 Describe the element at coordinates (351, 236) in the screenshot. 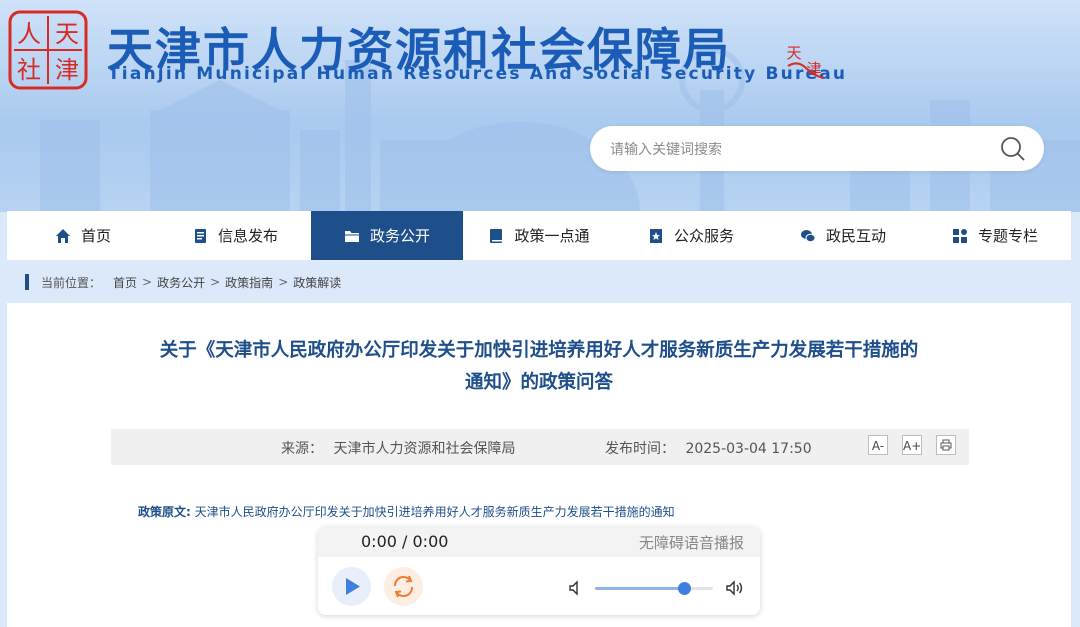

I see `folder-icon` at that location.